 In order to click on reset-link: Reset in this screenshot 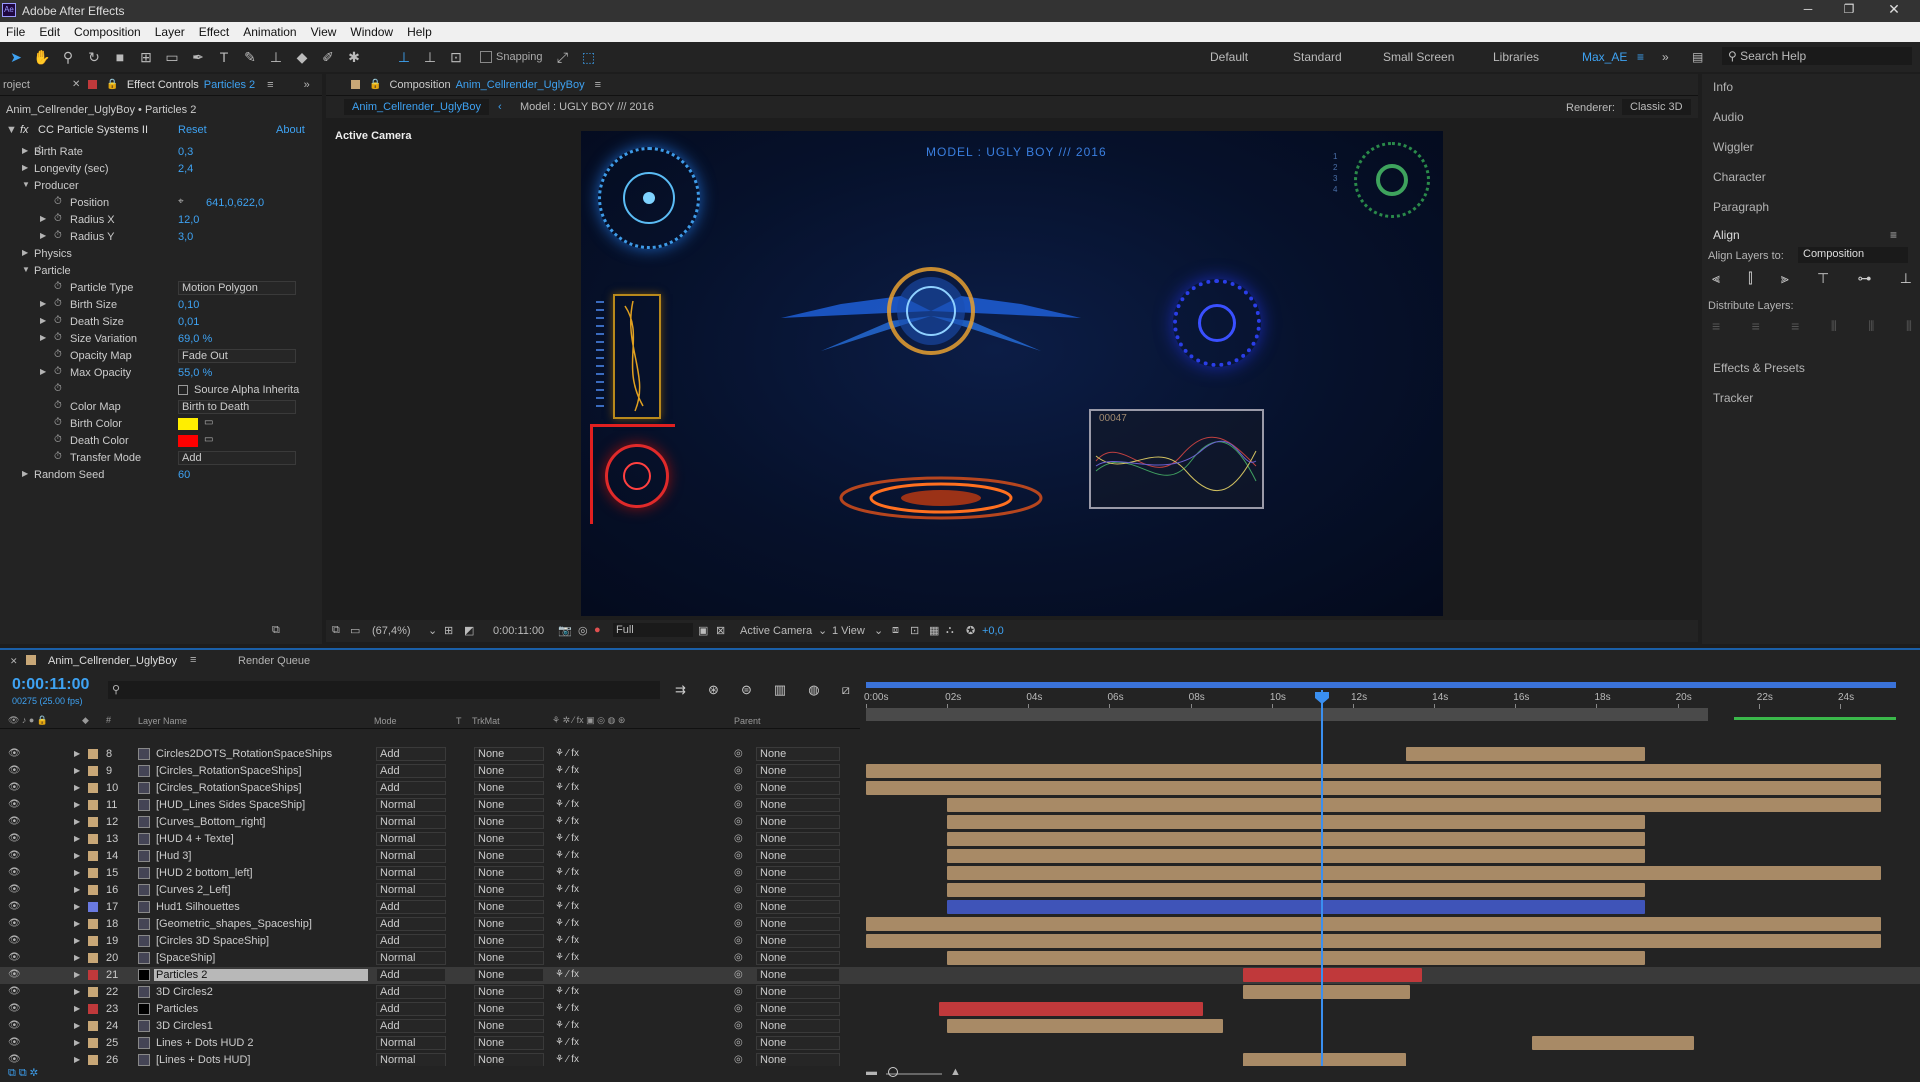, I will do `click(192, 130)`.